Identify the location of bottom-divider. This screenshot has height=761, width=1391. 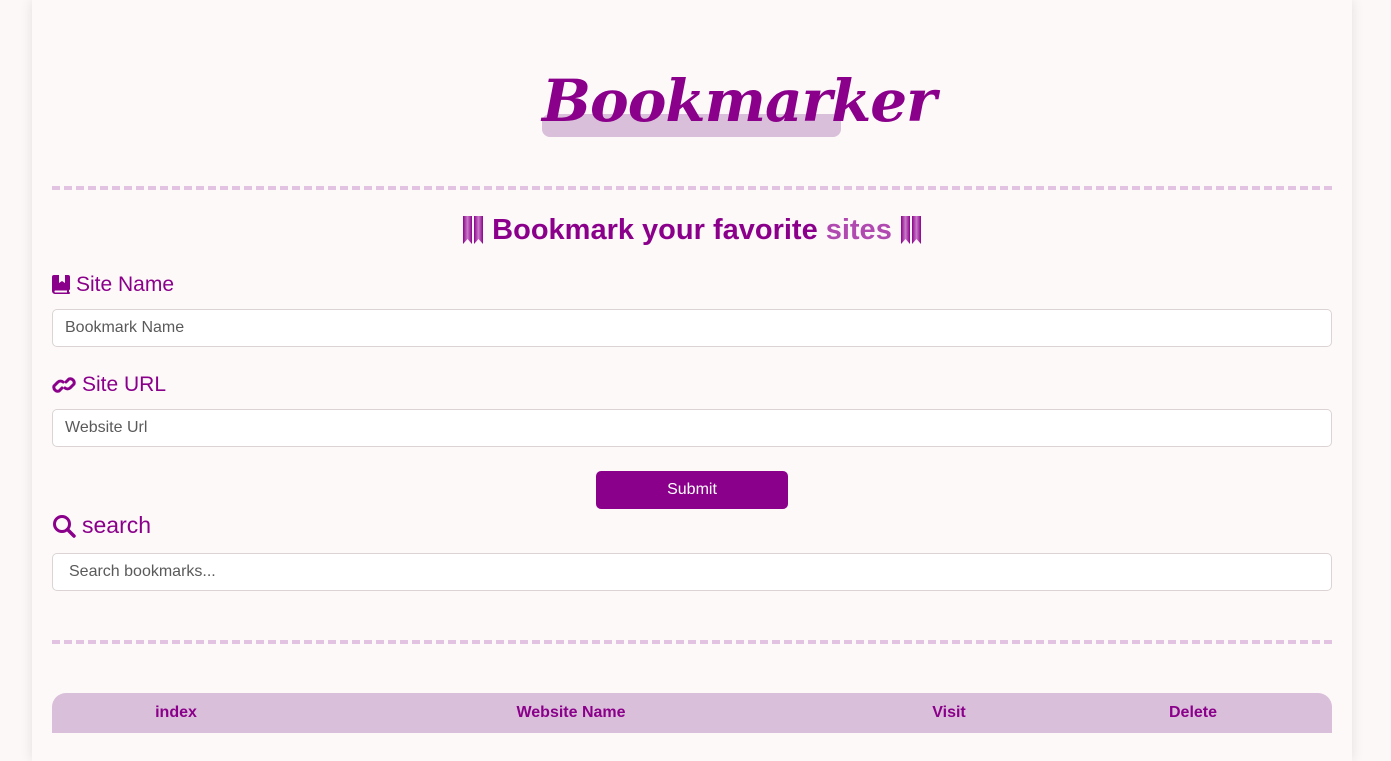
(692, 642).